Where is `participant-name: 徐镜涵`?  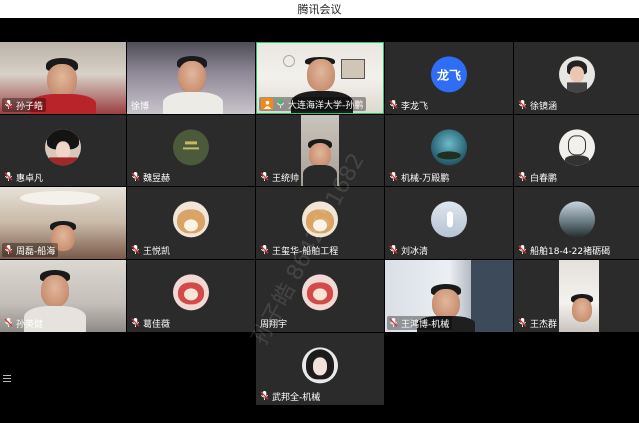 participant-name: 徐镜涵 is located at coordinates (544, 106).